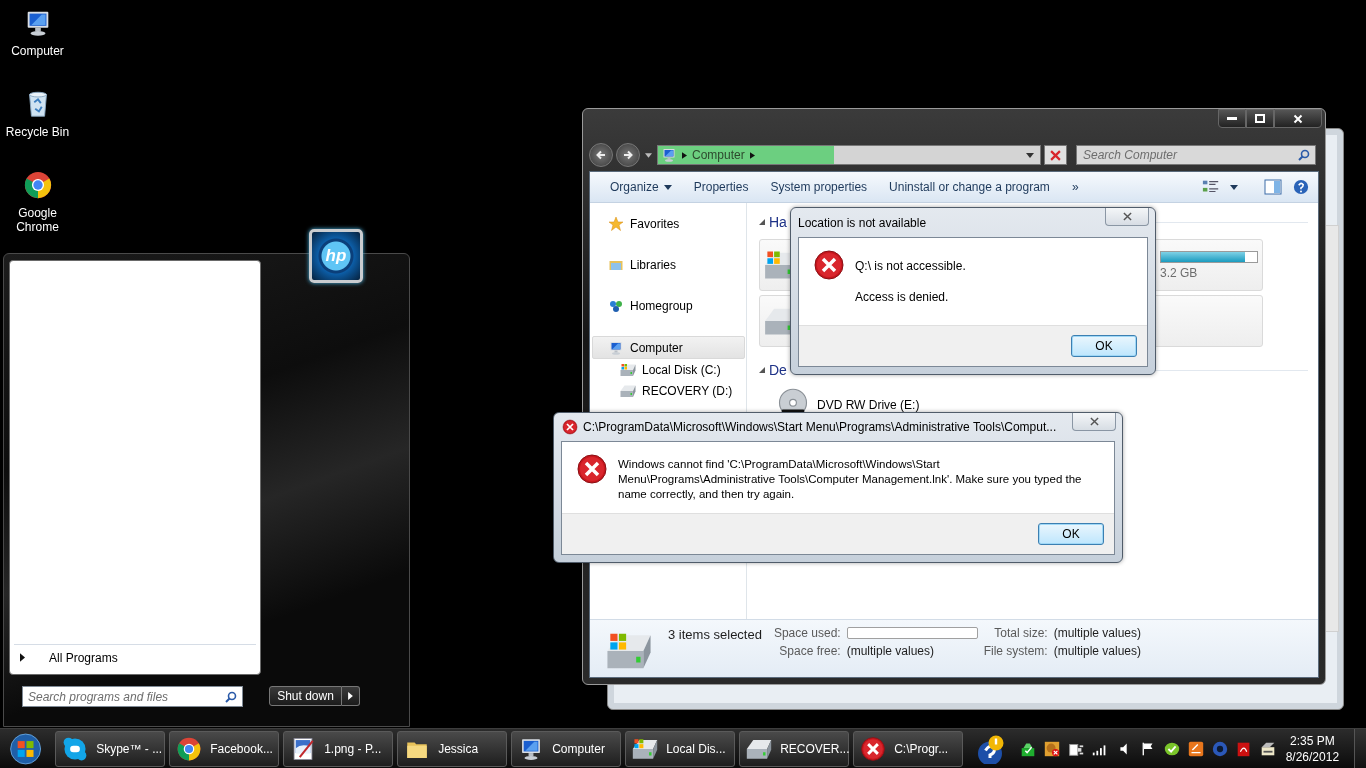 The image size is (1366, 768). I want to click on navigation-item: RECOVERY (D:), so click(668, 390).